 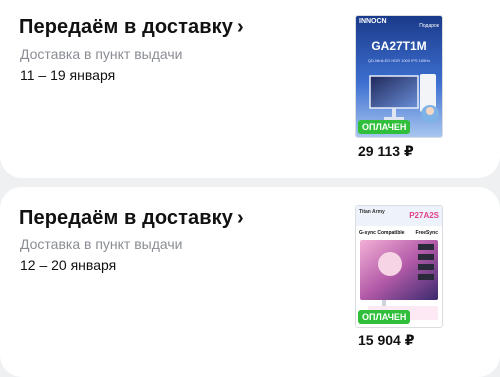 What do you see at coordinates (386, 151) in the screenshot?
I see `order-price: 29 113 ₽` at bounding box center [386, 151].